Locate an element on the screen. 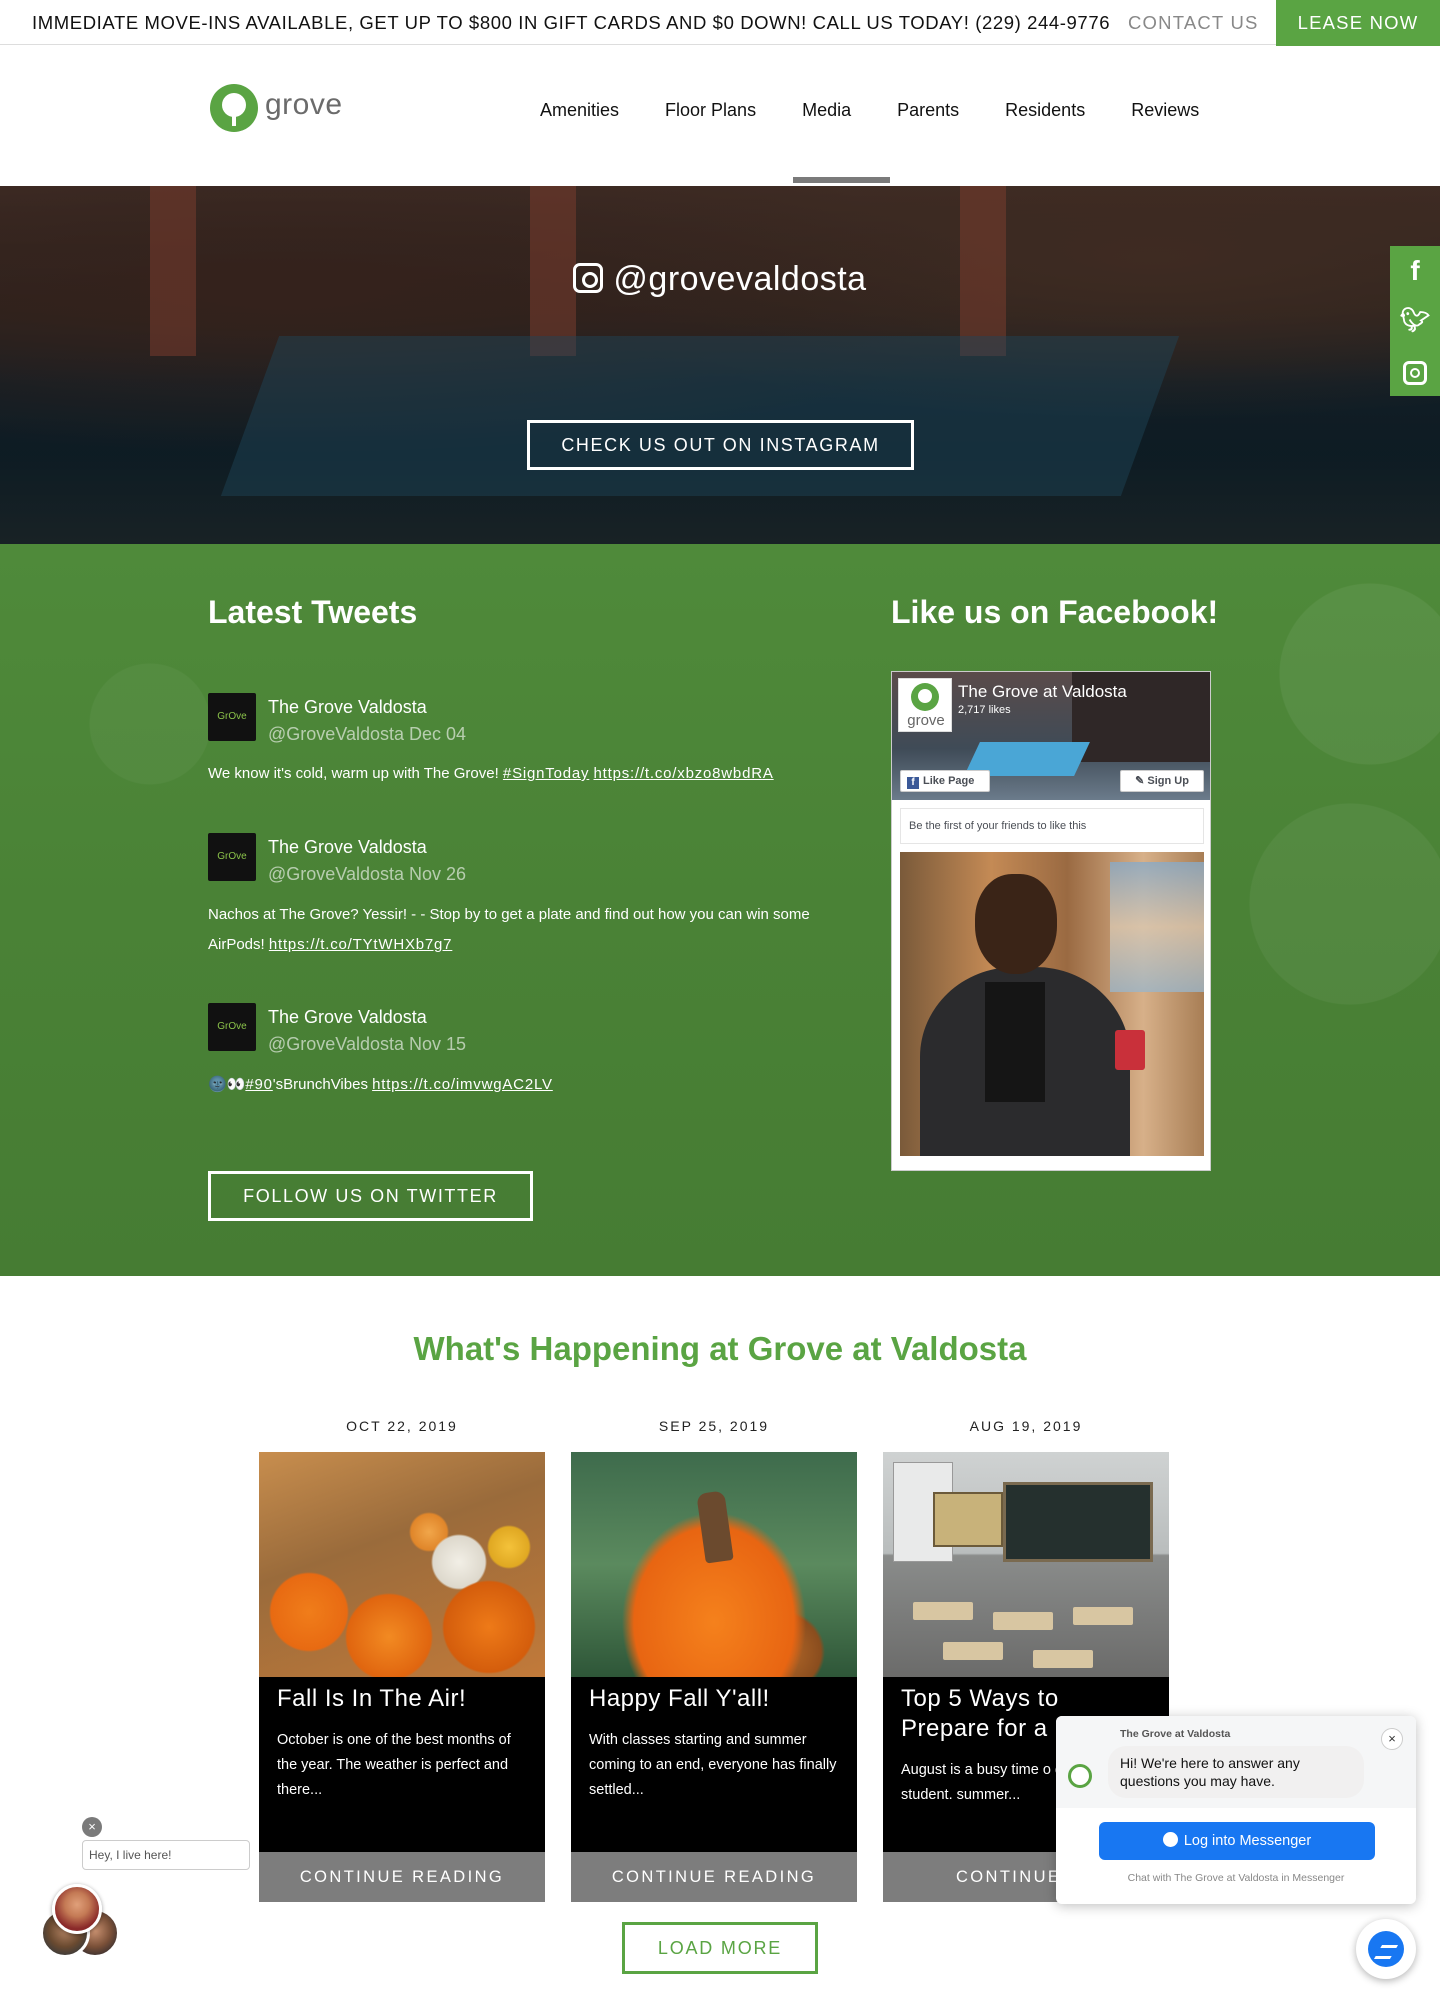 The image size is (1440, 2000). live-widget-bubble: Hey, I live here! is located at coordinates (166, 1855).